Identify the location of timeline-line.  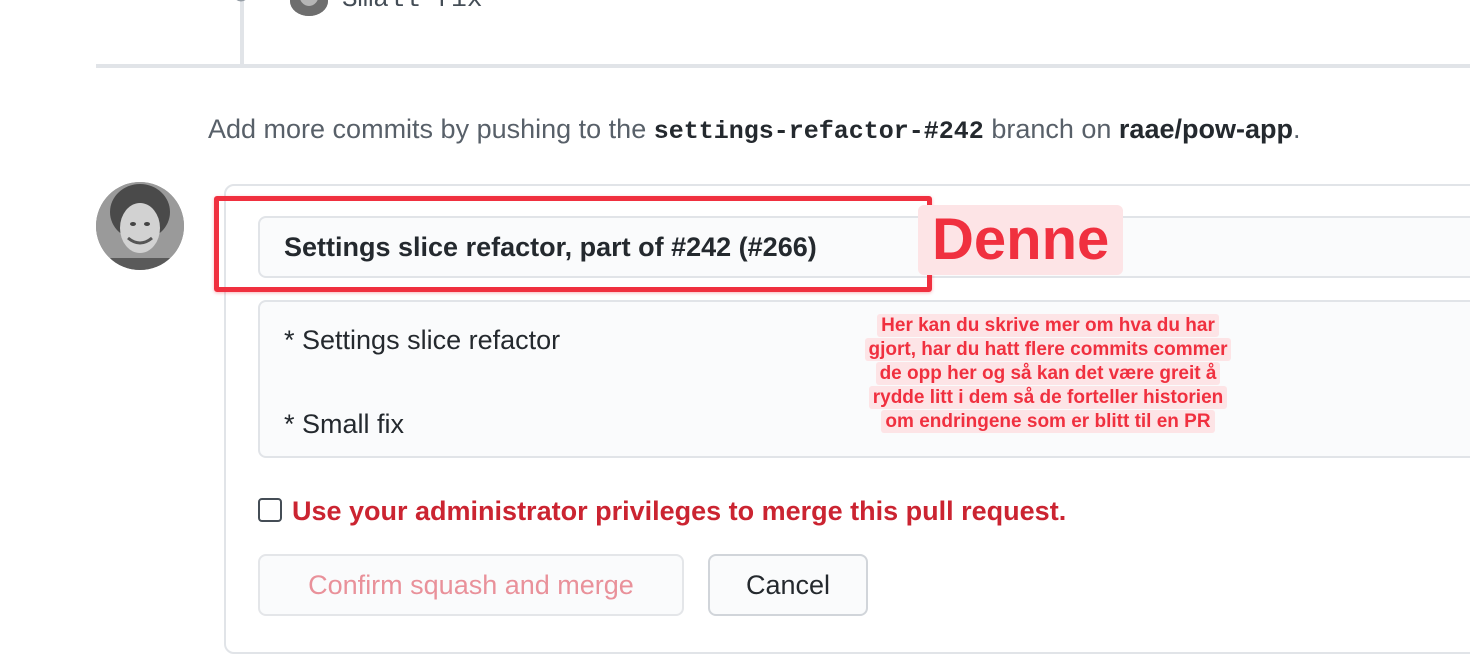
(242, 33).